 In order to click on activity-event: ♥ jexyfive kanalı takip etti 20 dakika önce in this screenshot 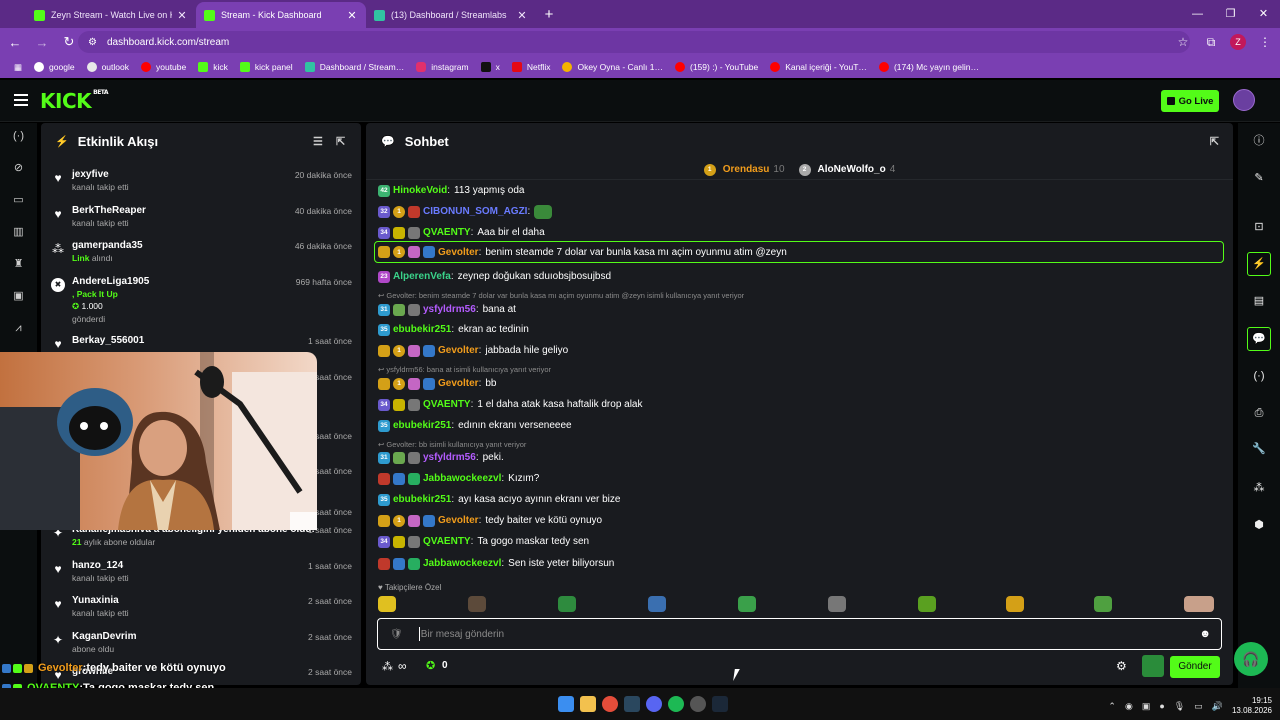, I will do `click(201, 180)`.